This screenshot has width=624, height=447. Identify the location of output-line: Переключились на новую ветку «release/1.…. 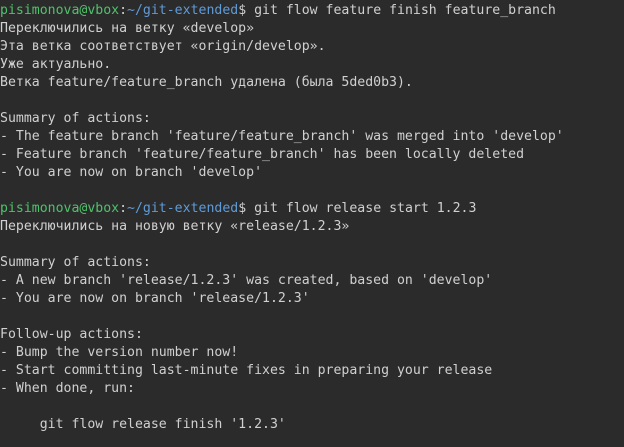
(175, 226).